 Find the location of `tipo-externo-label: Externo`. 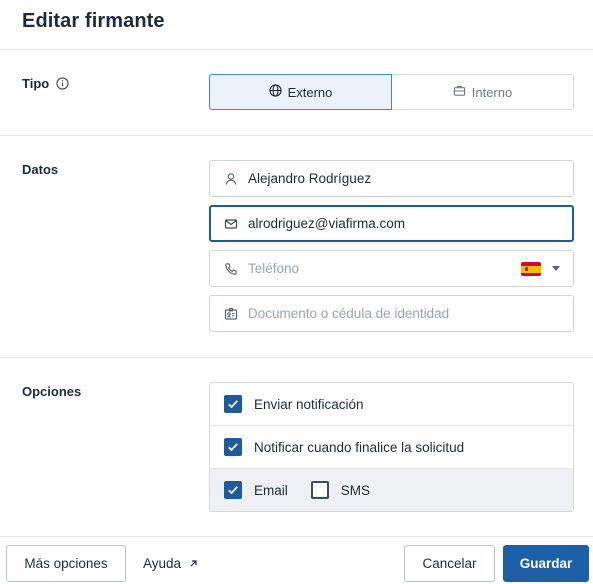

tipo-externo-label: Externo is located at coordinates (310, 92).